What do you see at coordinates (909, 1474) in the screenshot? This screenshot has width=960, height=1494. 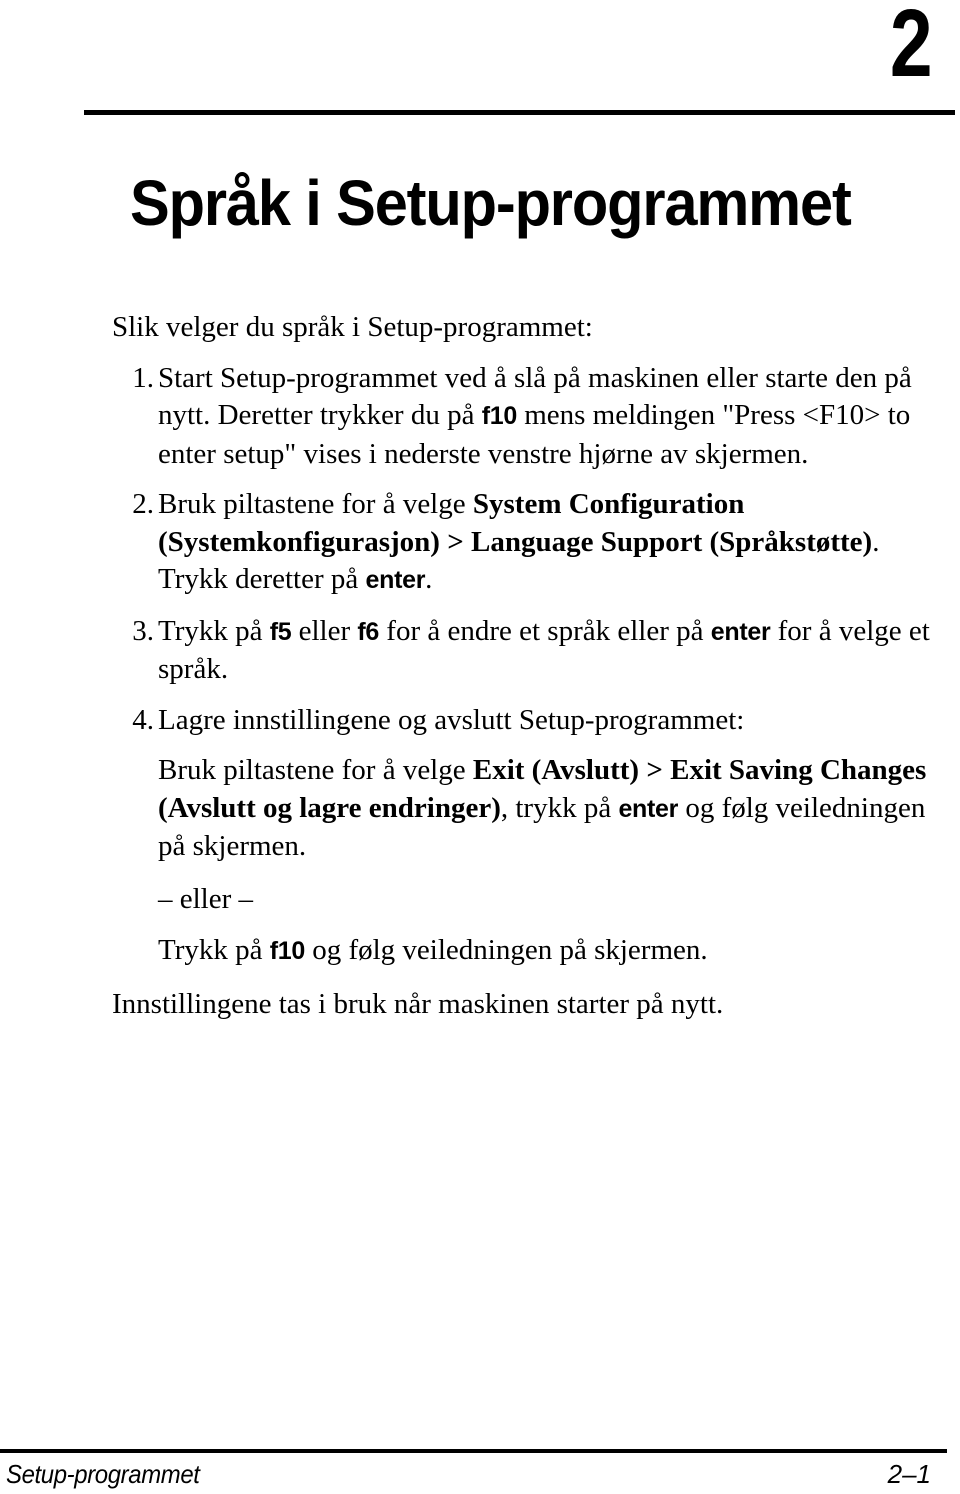 I see `footer-page-number: 2–1` at bounding box center [909, 1474].